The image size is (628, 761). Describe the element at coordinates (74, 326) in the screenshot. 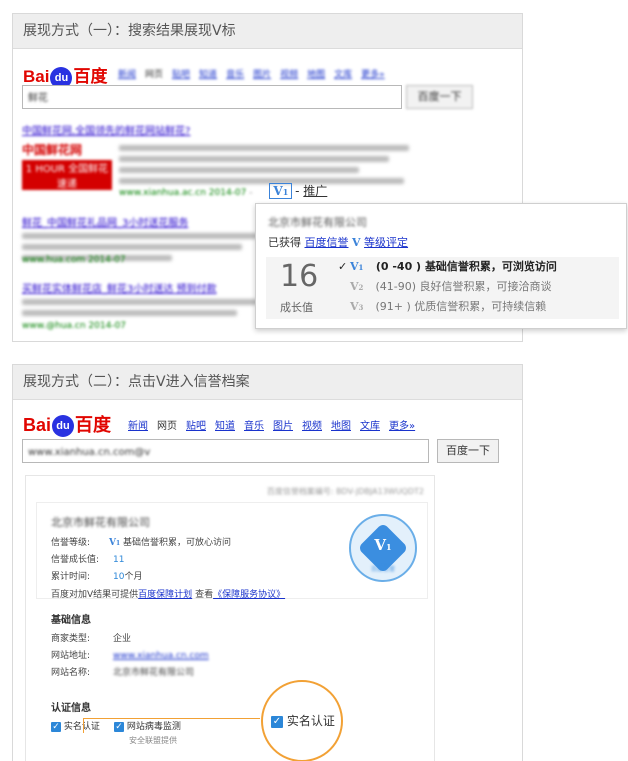

I see `result3-url: www.@hua.cn 2014-07` at that location.